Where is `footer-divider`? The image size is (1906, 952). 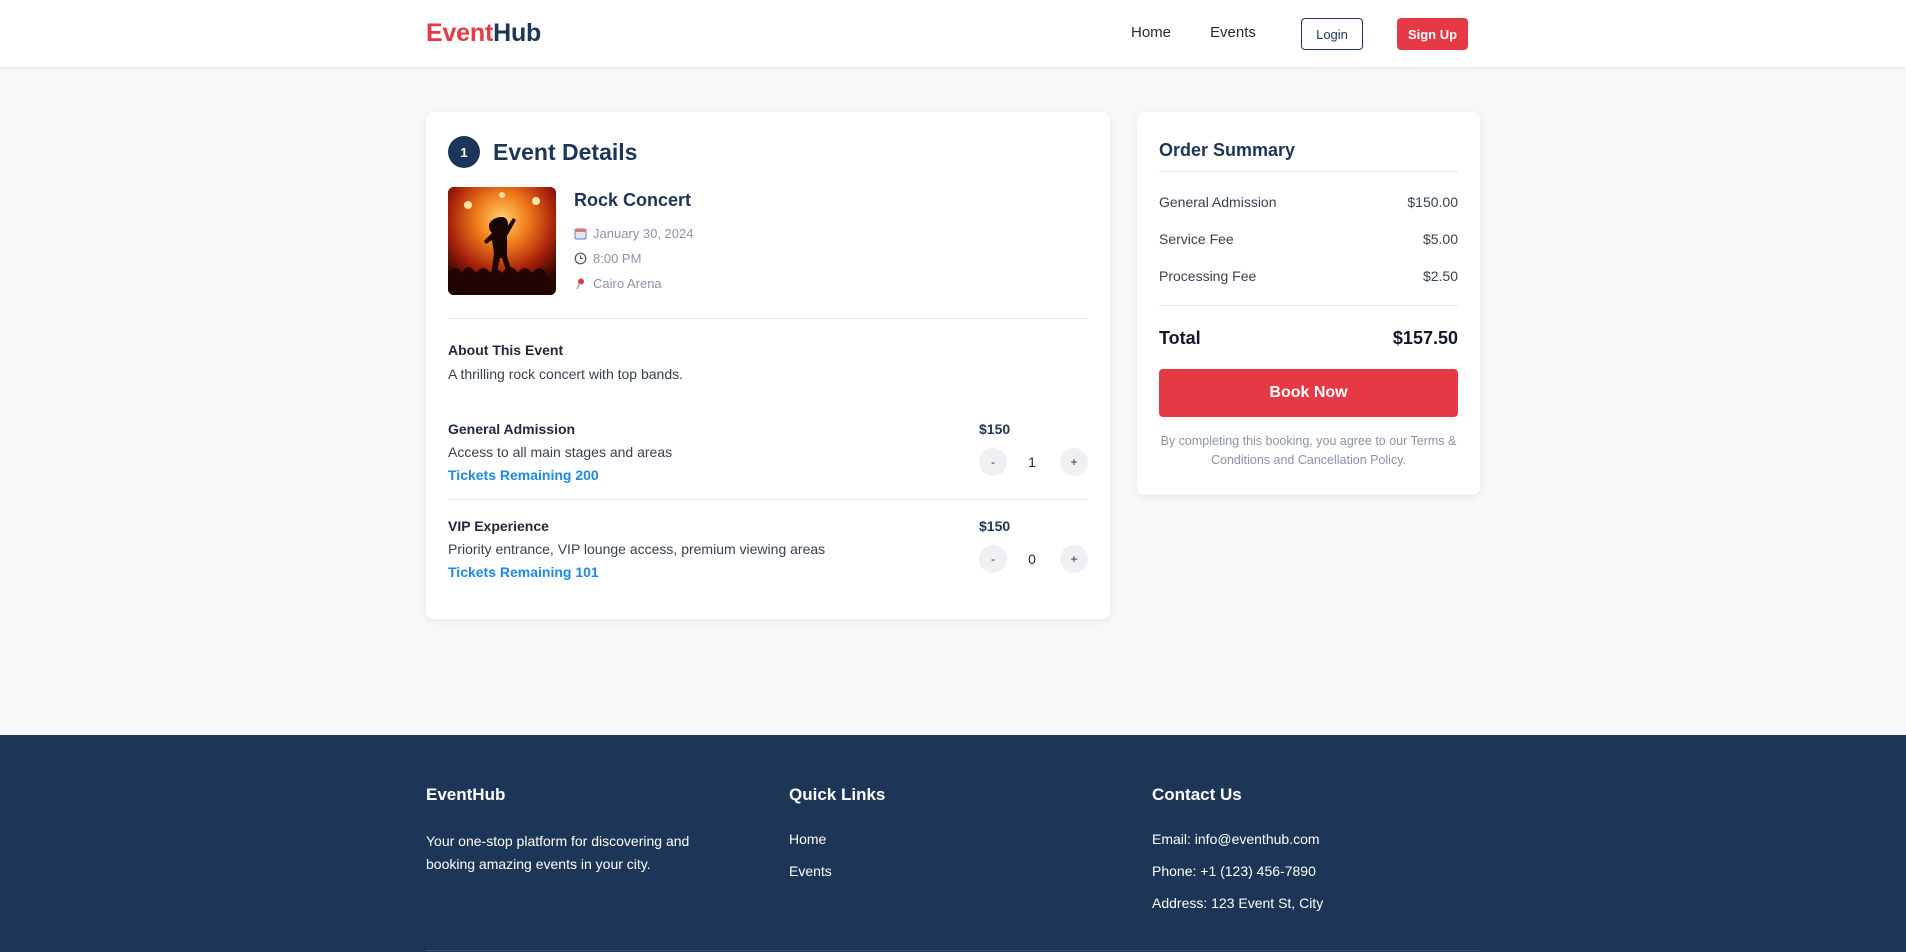 footer-divider is located at coordinates (953, 950).